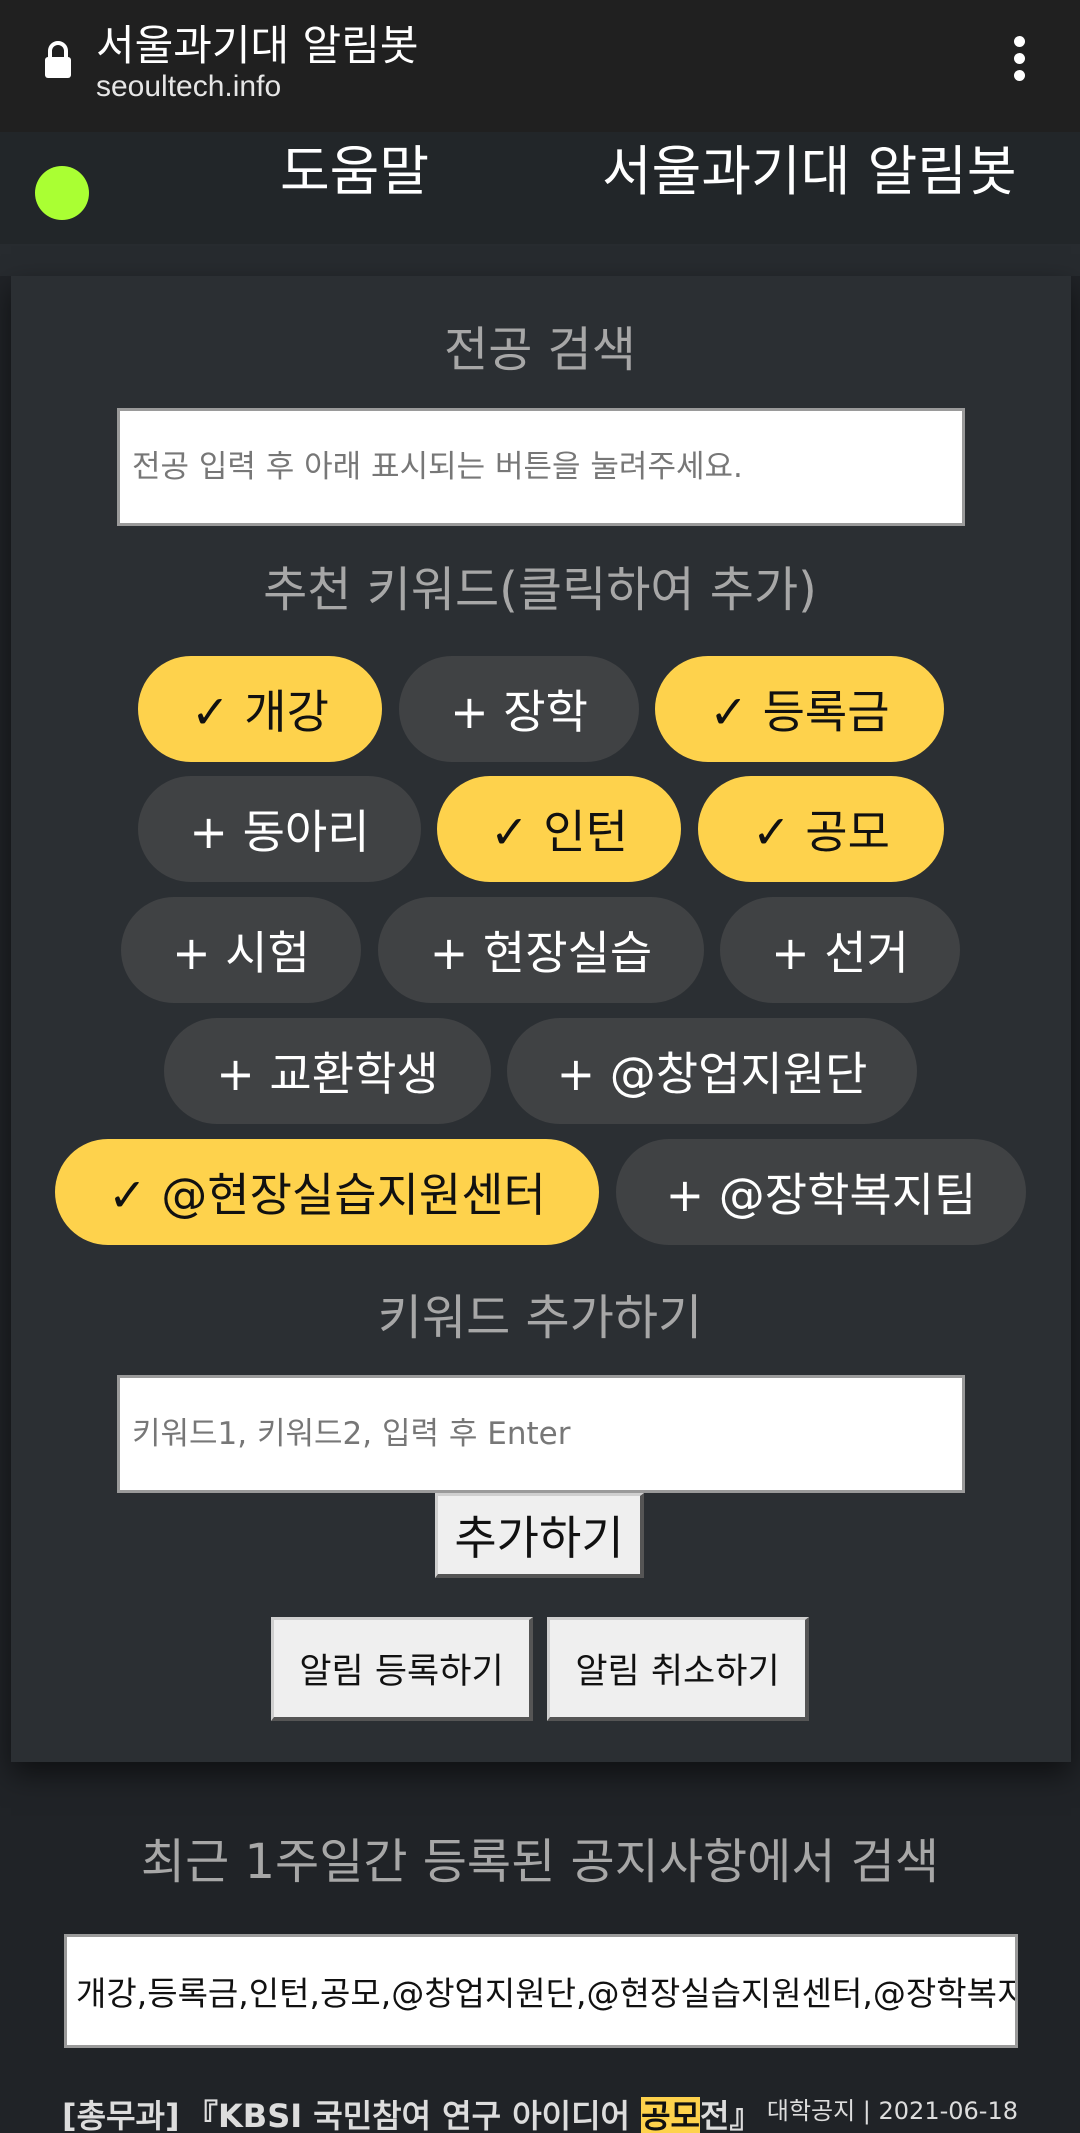  I want to click on recent-search-input: 개강,등록금,인턴,공모,@창업지원단,@현장실습지원센터,@장학복지팀, so click(541, 1991).